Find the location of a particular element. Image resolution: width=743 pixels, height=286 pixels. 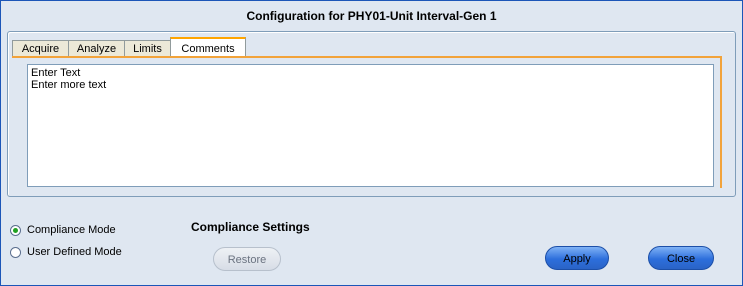

tab-panel-edge is located at coordinates (721, 122).